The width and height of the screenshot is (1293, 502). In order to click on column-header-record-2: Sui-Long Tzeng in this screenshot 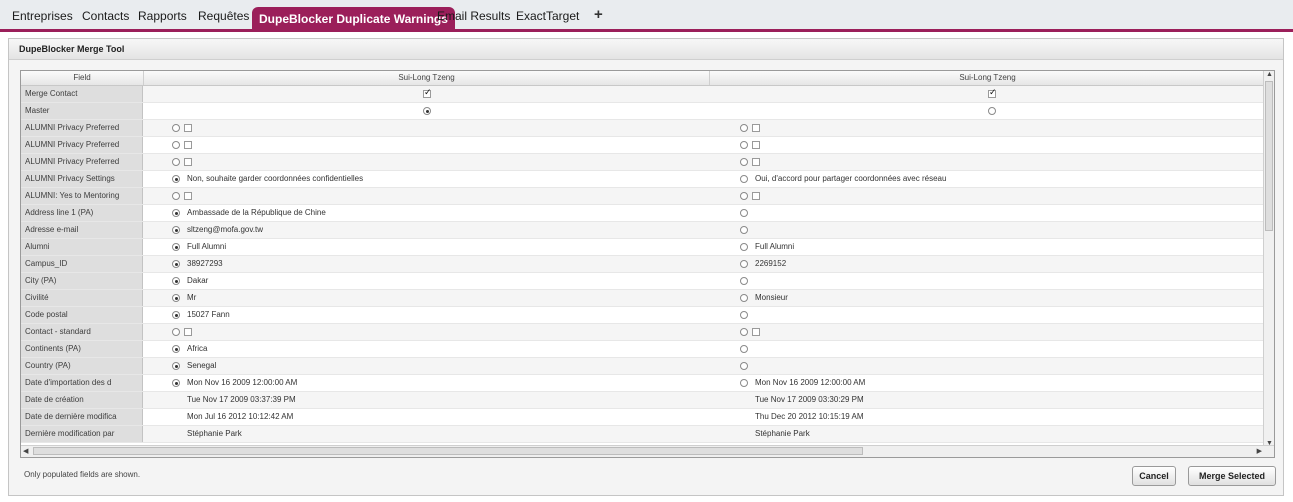, I will do `click(987, 77)`.